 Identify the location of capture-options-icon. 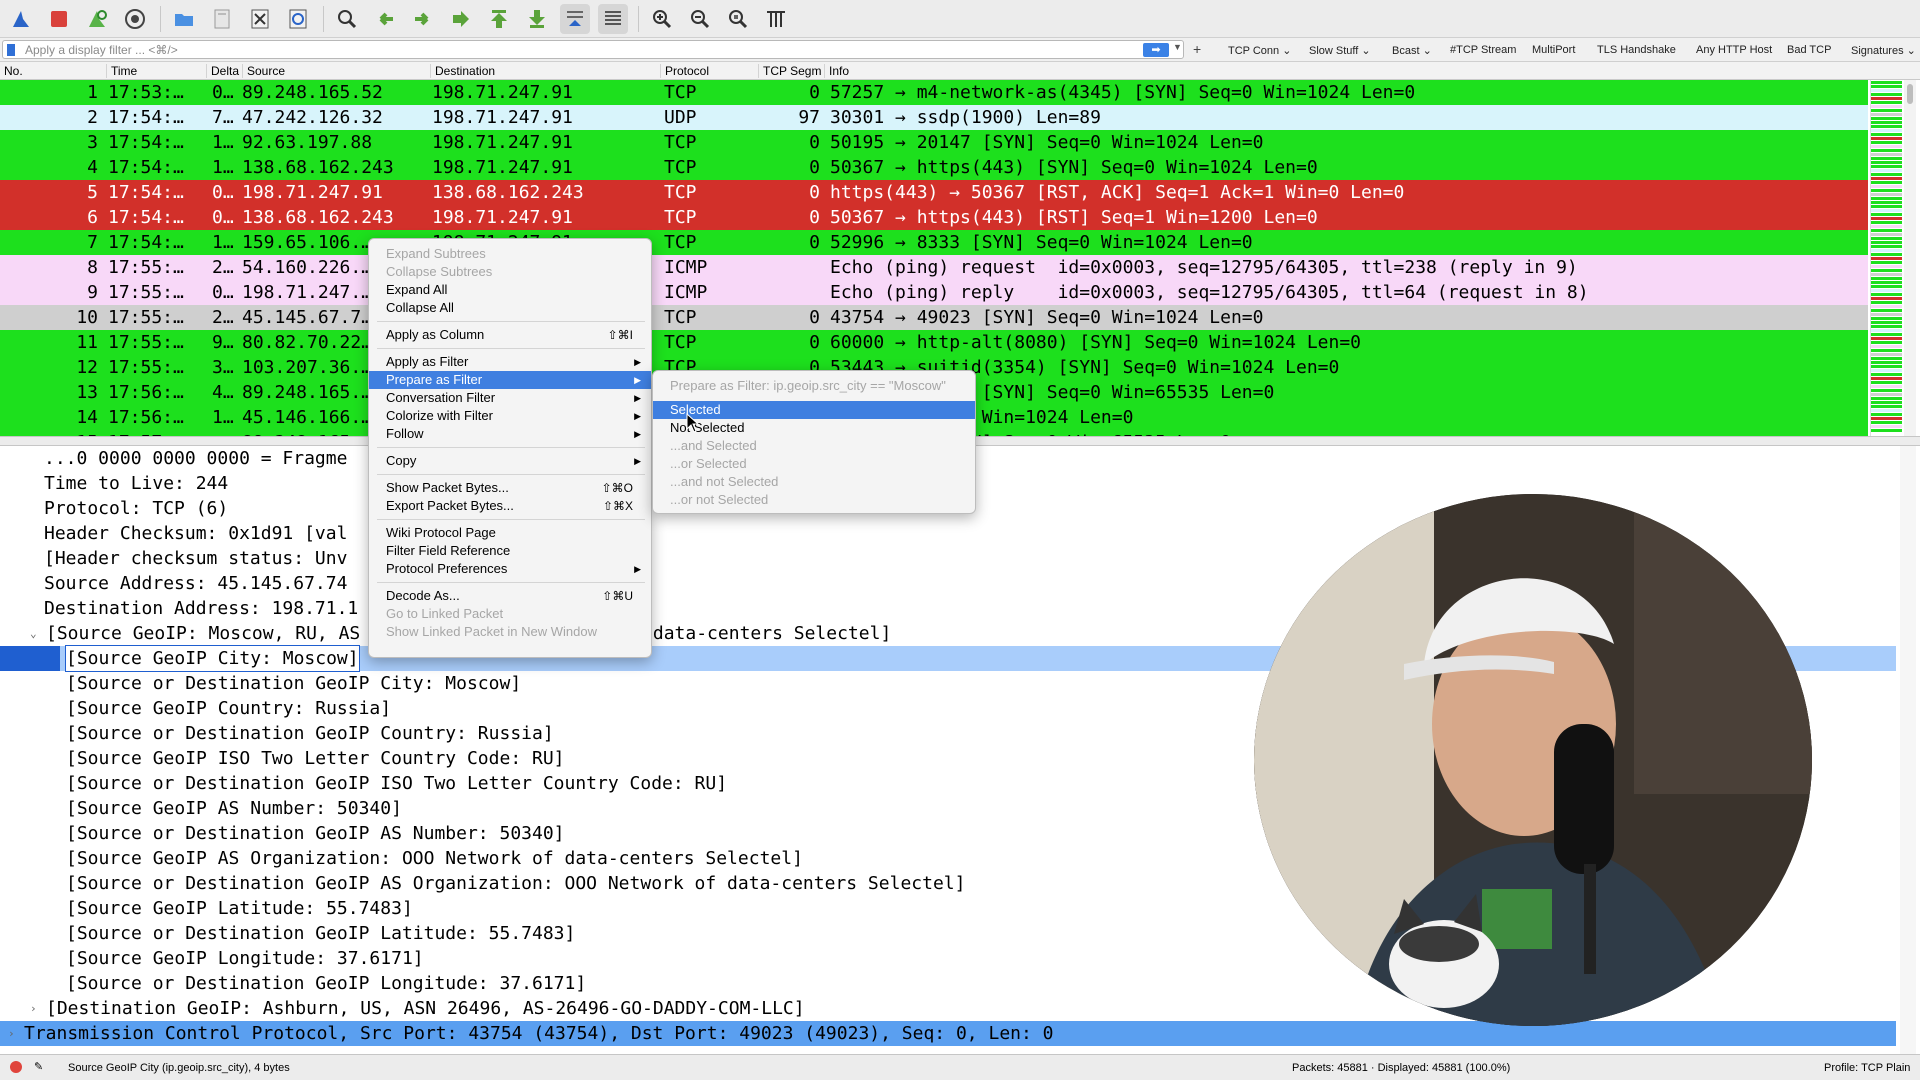
(135, 19).